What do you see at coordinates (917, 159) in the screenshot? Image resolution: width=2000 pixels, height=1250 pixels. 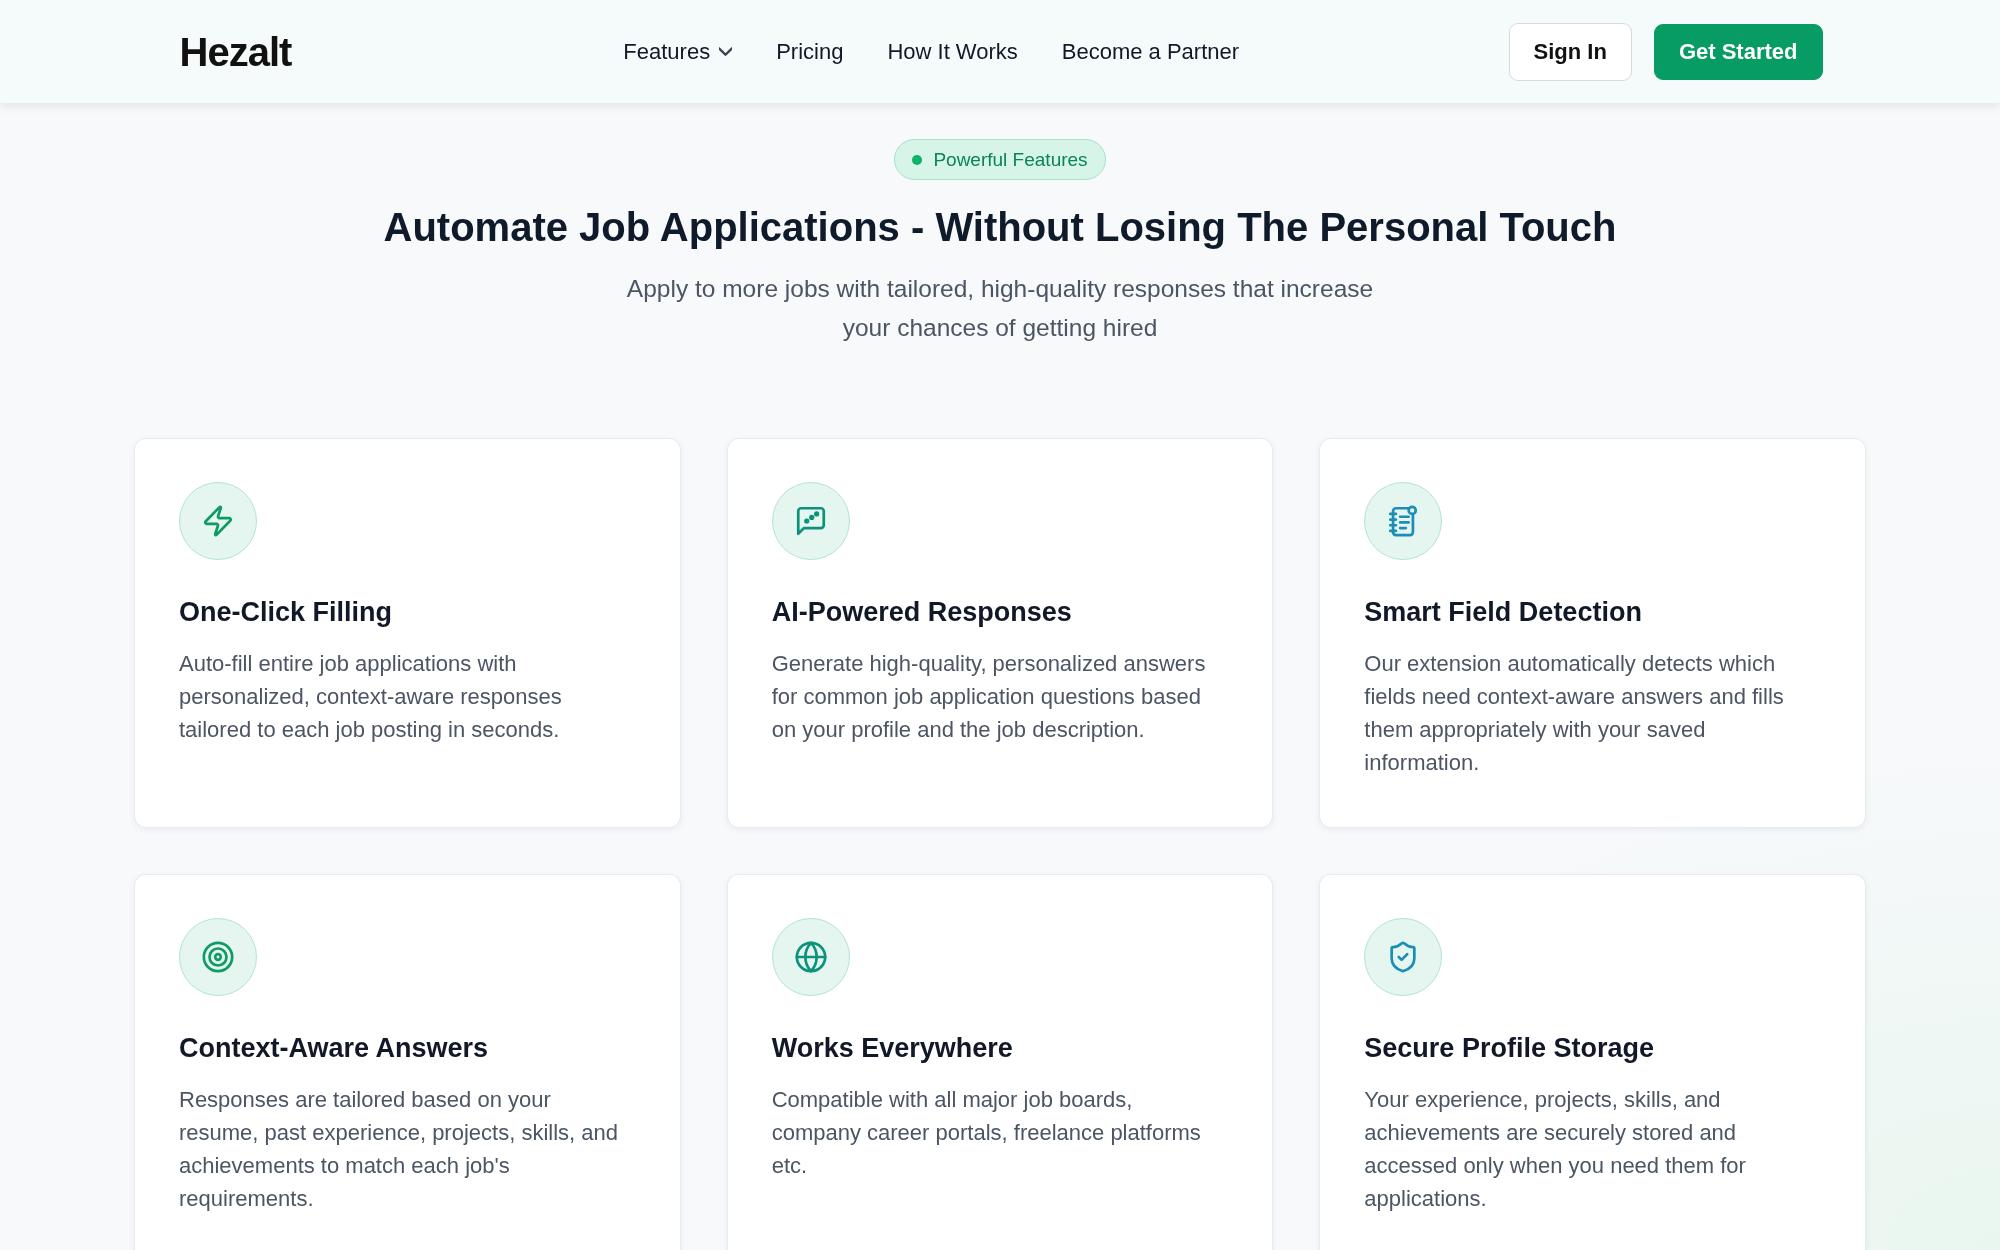 I see `dot-icon` at bounding box center [917, 159].